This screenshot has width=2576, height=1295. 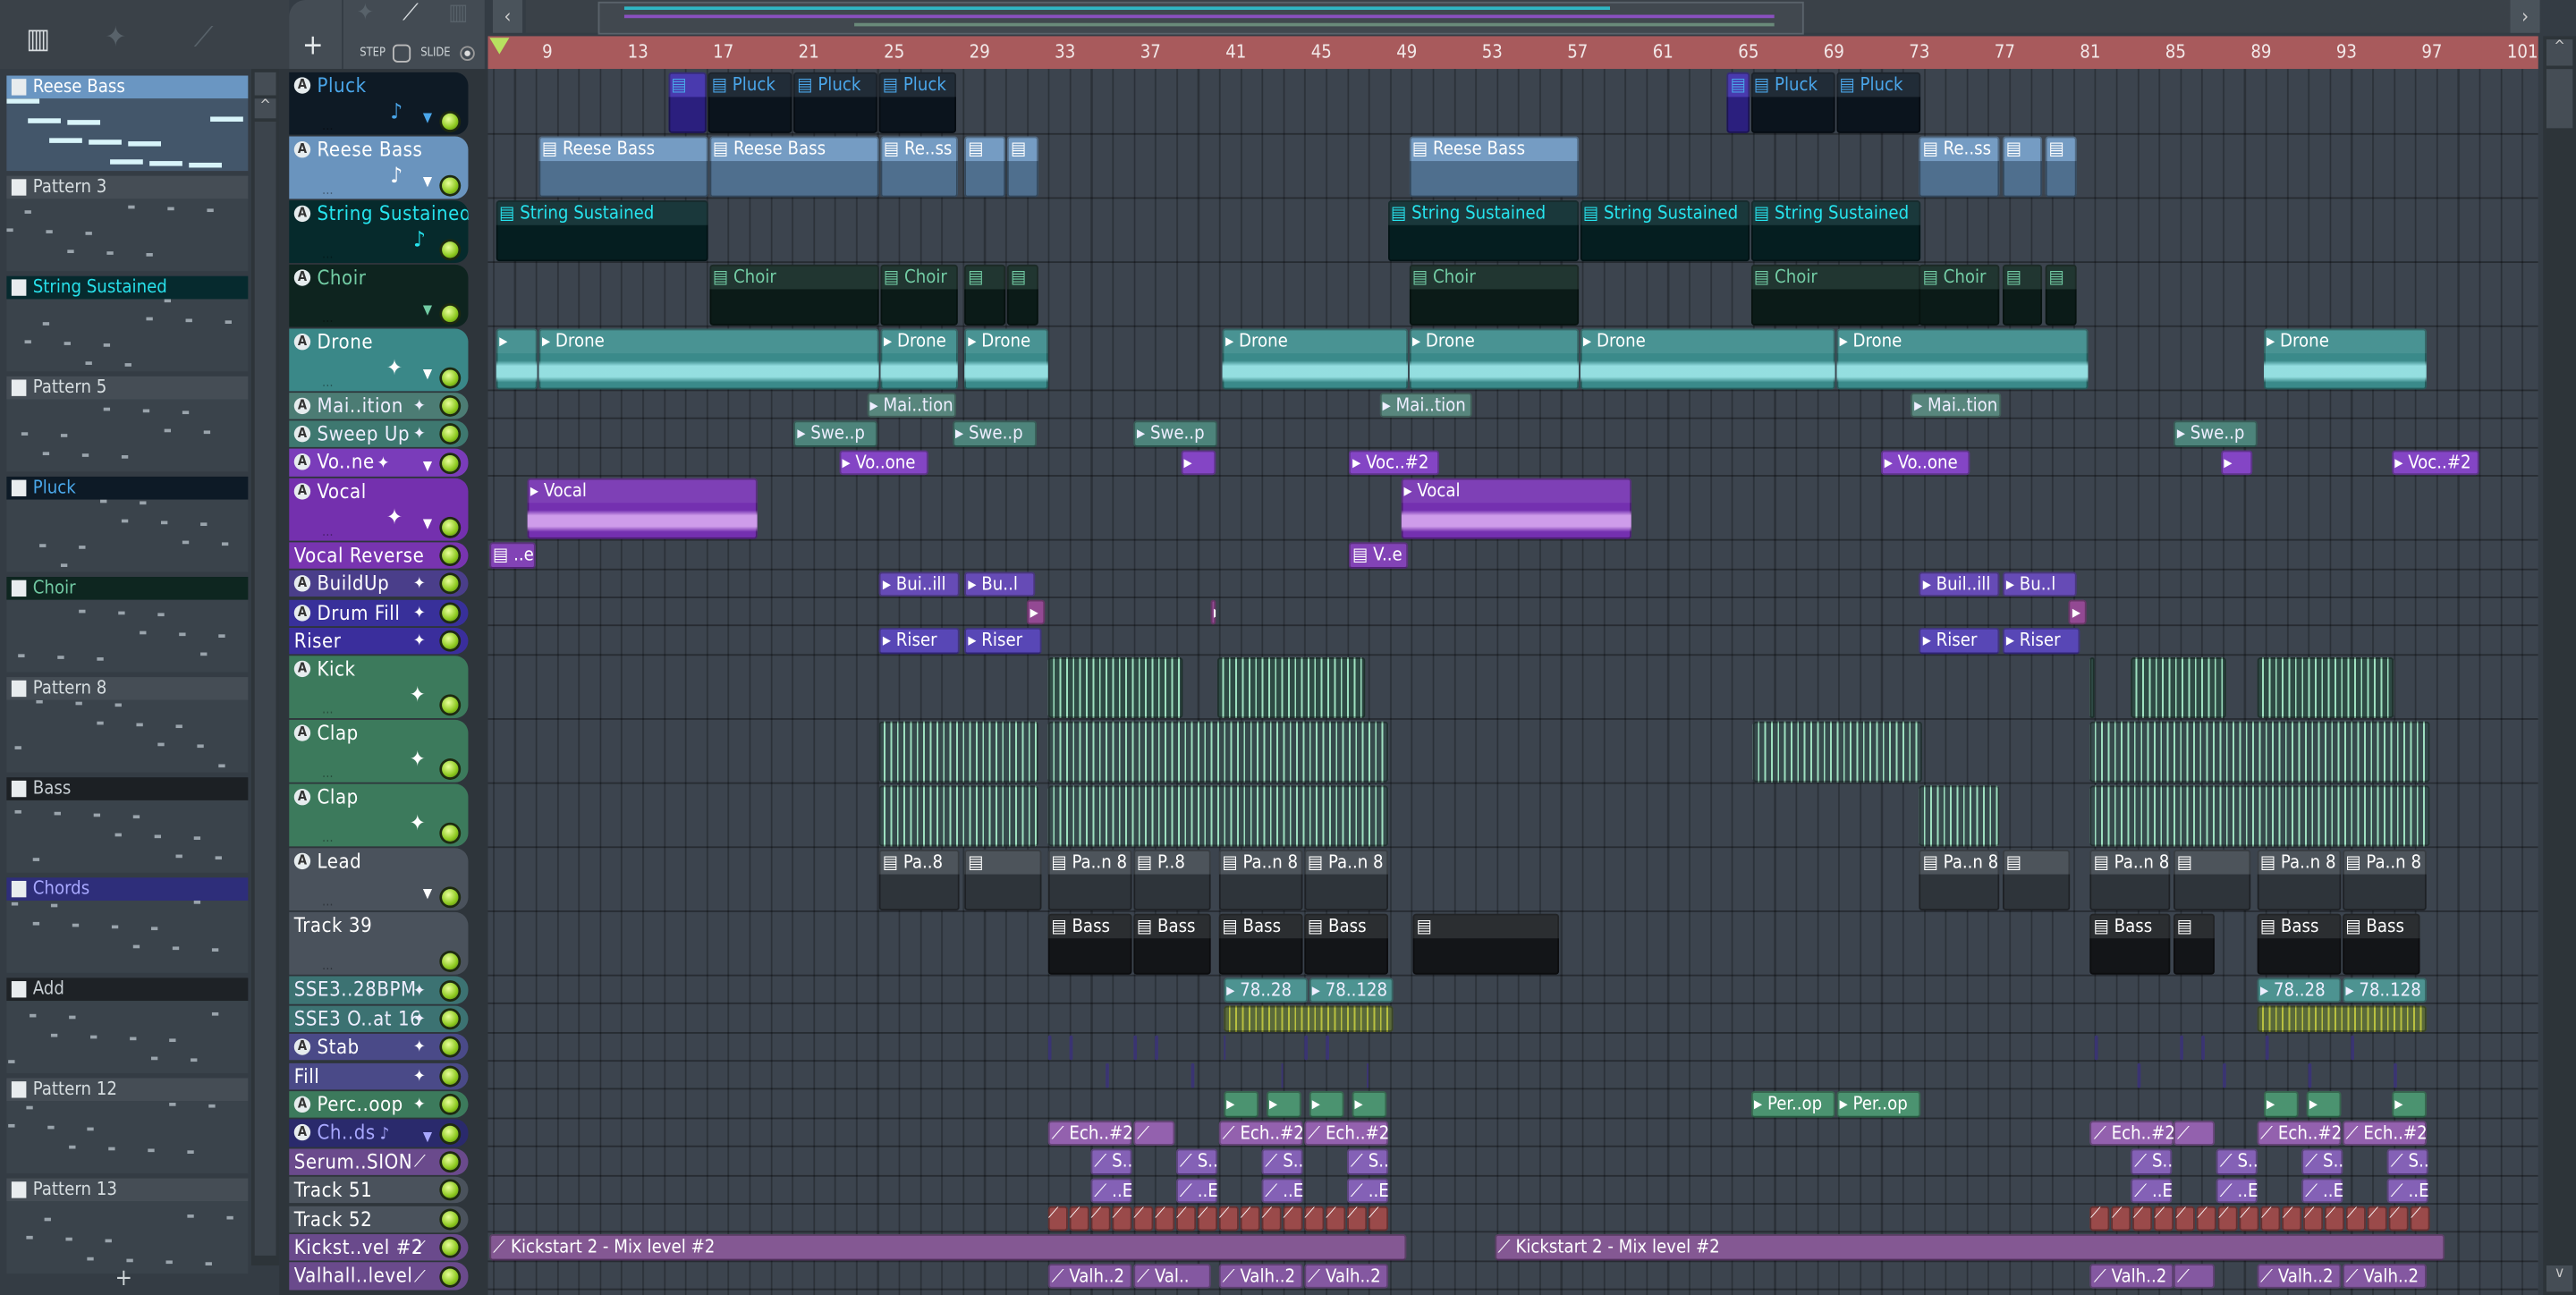 What do you see at coordinates (401, 53) in the screenshot?
I see `step-toggle` at bounding box center [401, 53].